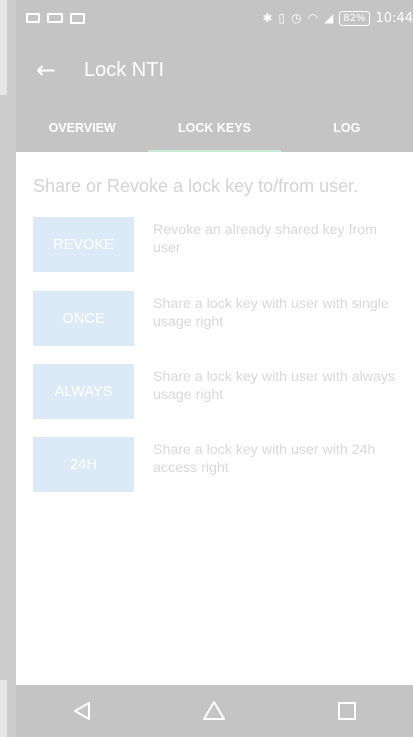 Image resolution: width=413 pixels, height=737 pixels. Describe the element at coordinates (83, 318) in the screenshot. I see `once-button: ONCE` at that location.